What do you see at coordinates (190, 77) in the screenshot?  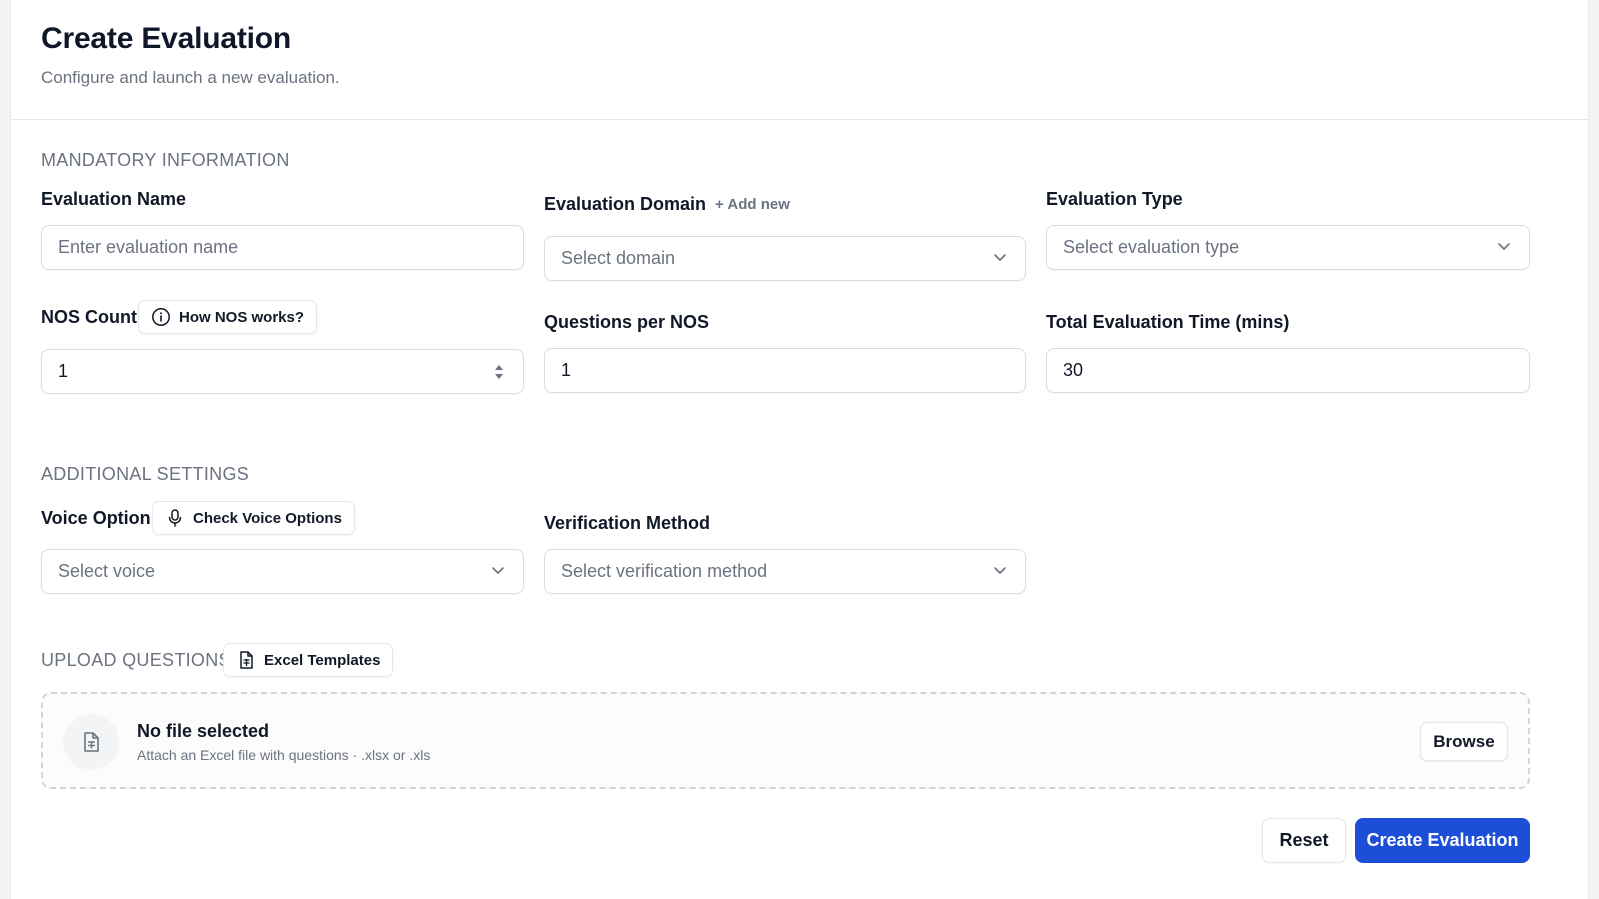 I see `page-subtitle: Configure and launch a new evaluation.` at bounding box center [190, 77].